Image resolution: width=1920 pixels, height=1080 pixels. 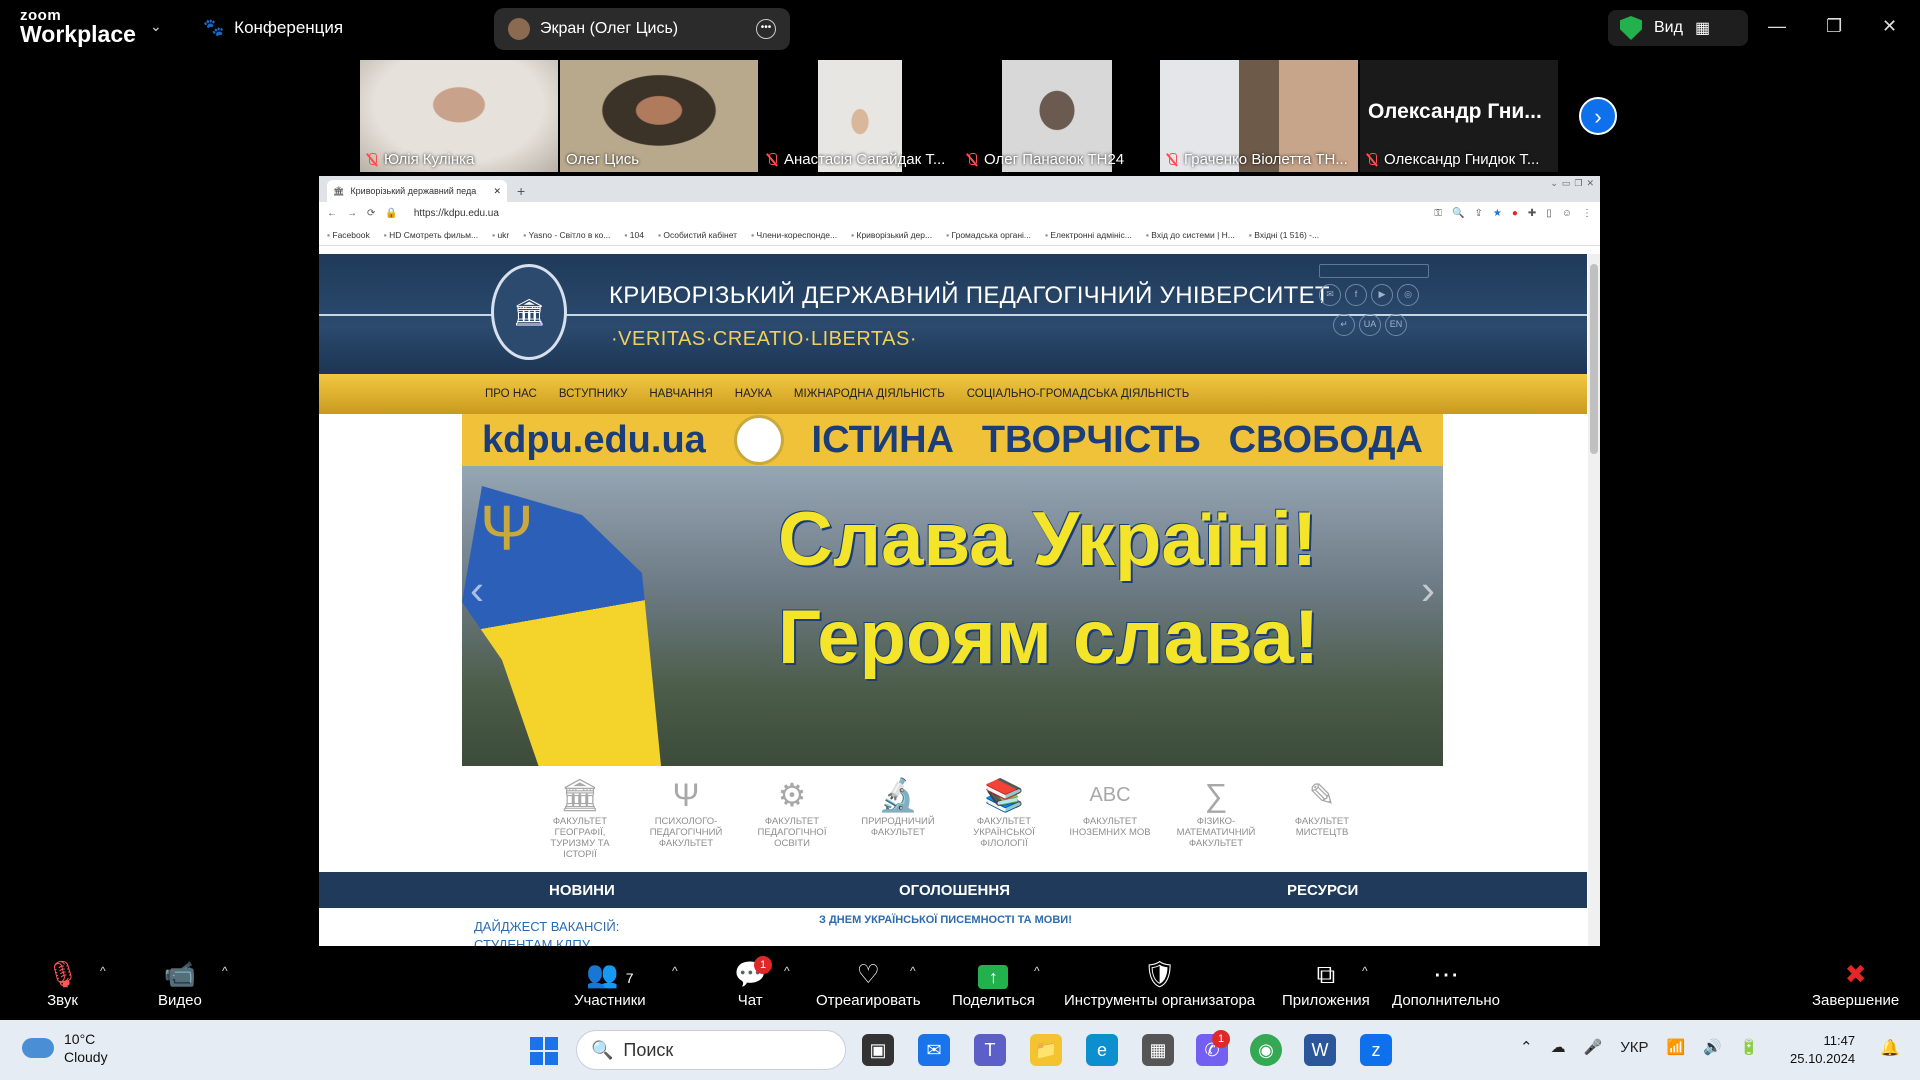 I want to click on teams-icon: T, so click(x=990, y=1050).